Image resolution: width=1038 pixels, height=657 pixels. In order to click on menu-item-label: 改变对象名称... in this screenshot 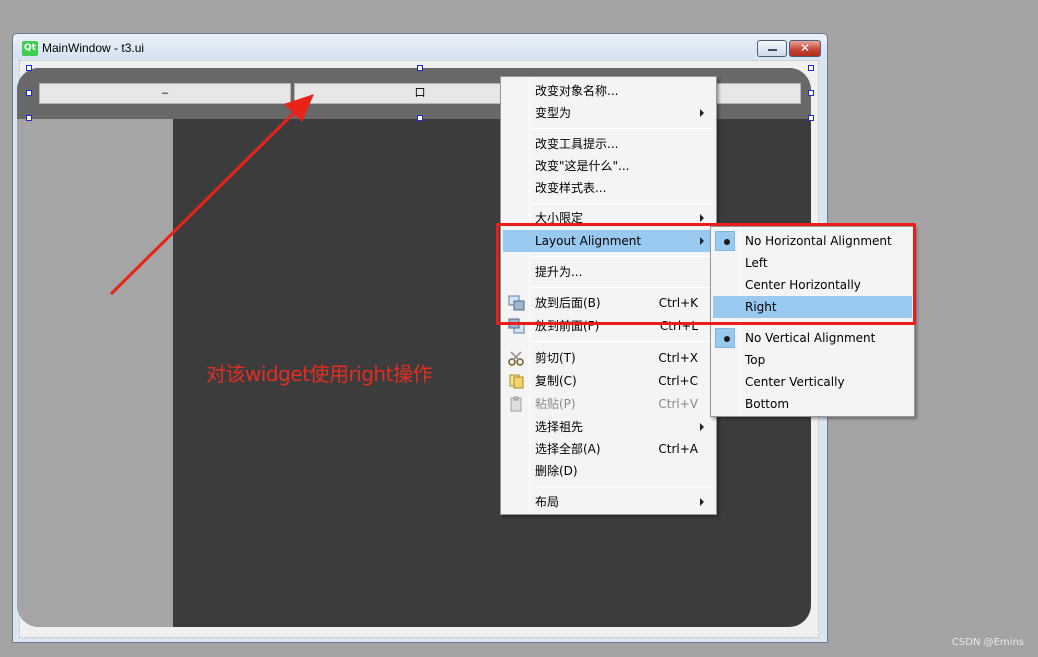, I will do `click(577, 91)`.